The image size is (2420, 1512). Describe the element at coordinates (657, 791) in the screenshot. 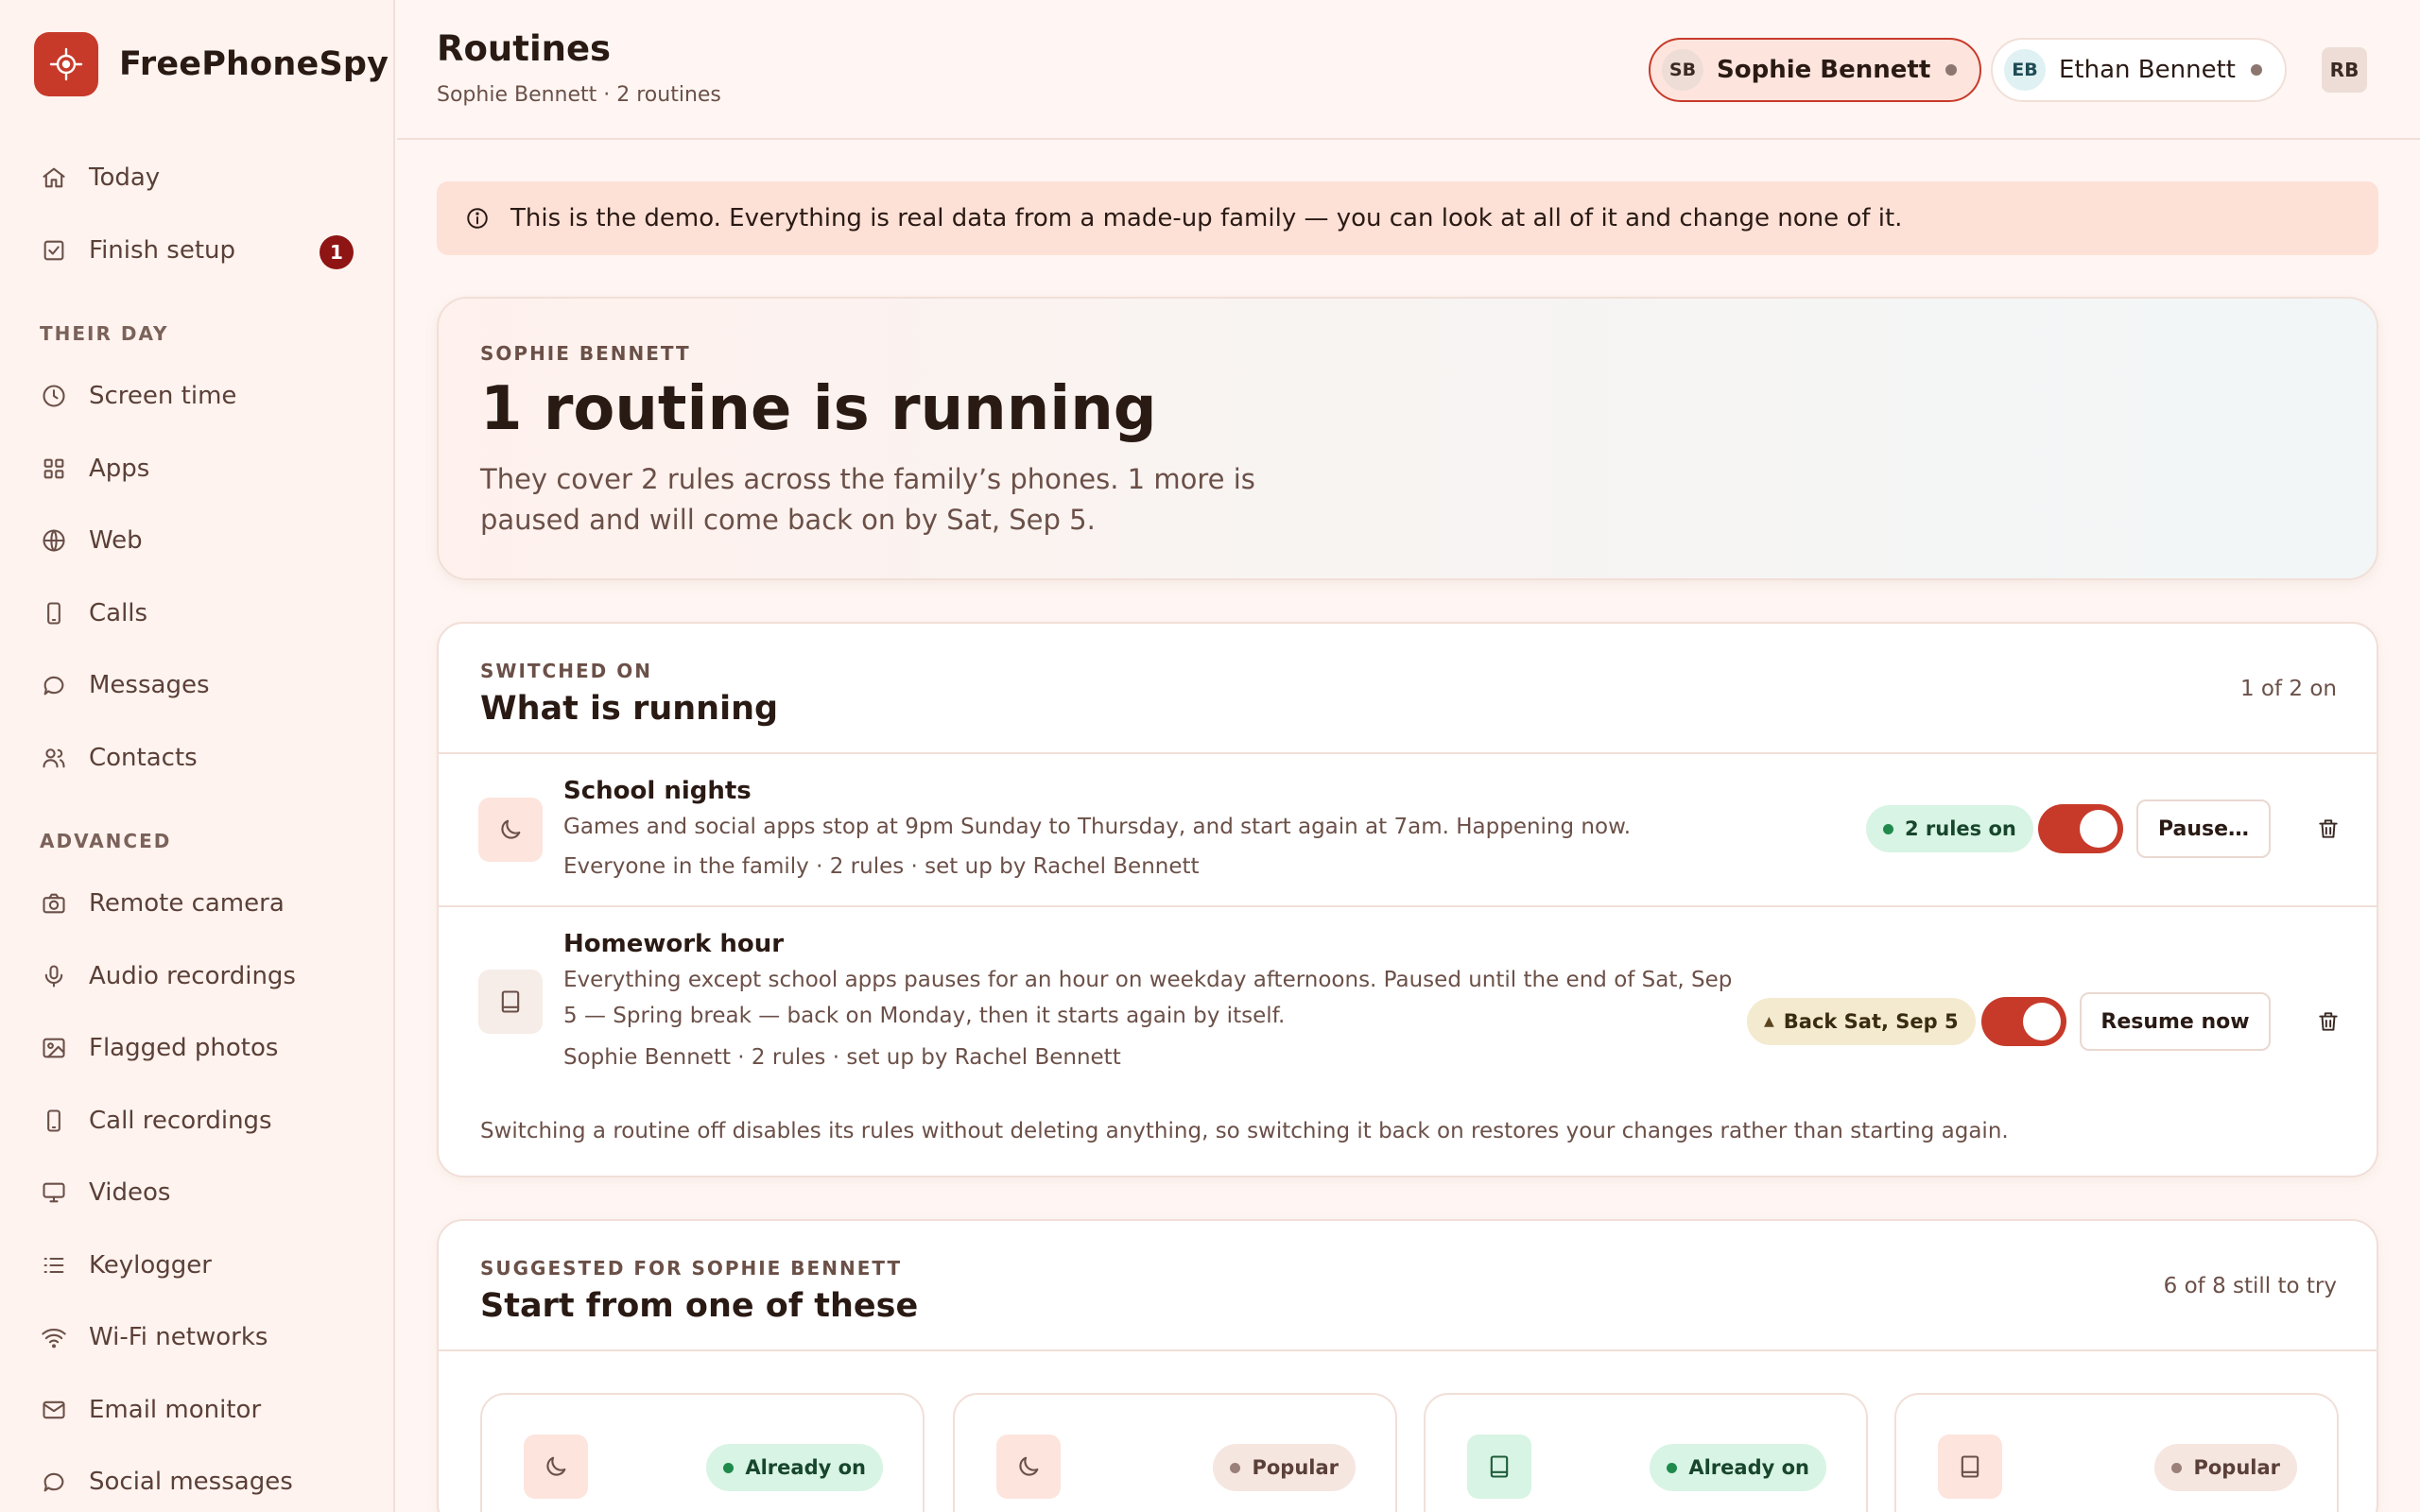

I see `routine-name: School nights` at that location.